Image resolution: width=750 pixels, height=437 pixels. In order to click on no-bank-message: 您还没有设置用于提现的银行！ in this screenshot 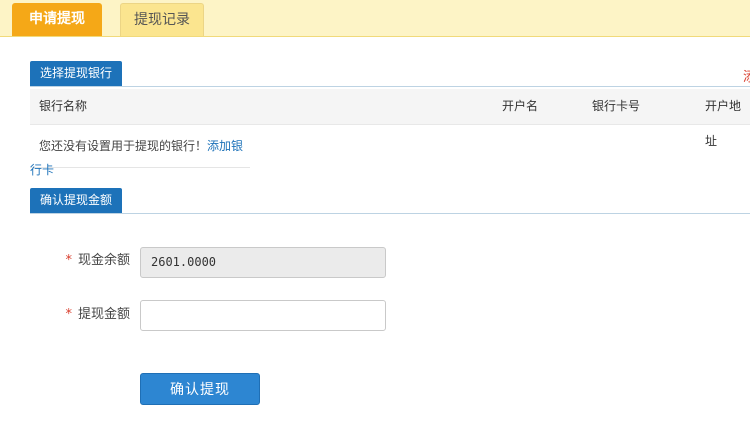, I will do `click(123, 146)`.